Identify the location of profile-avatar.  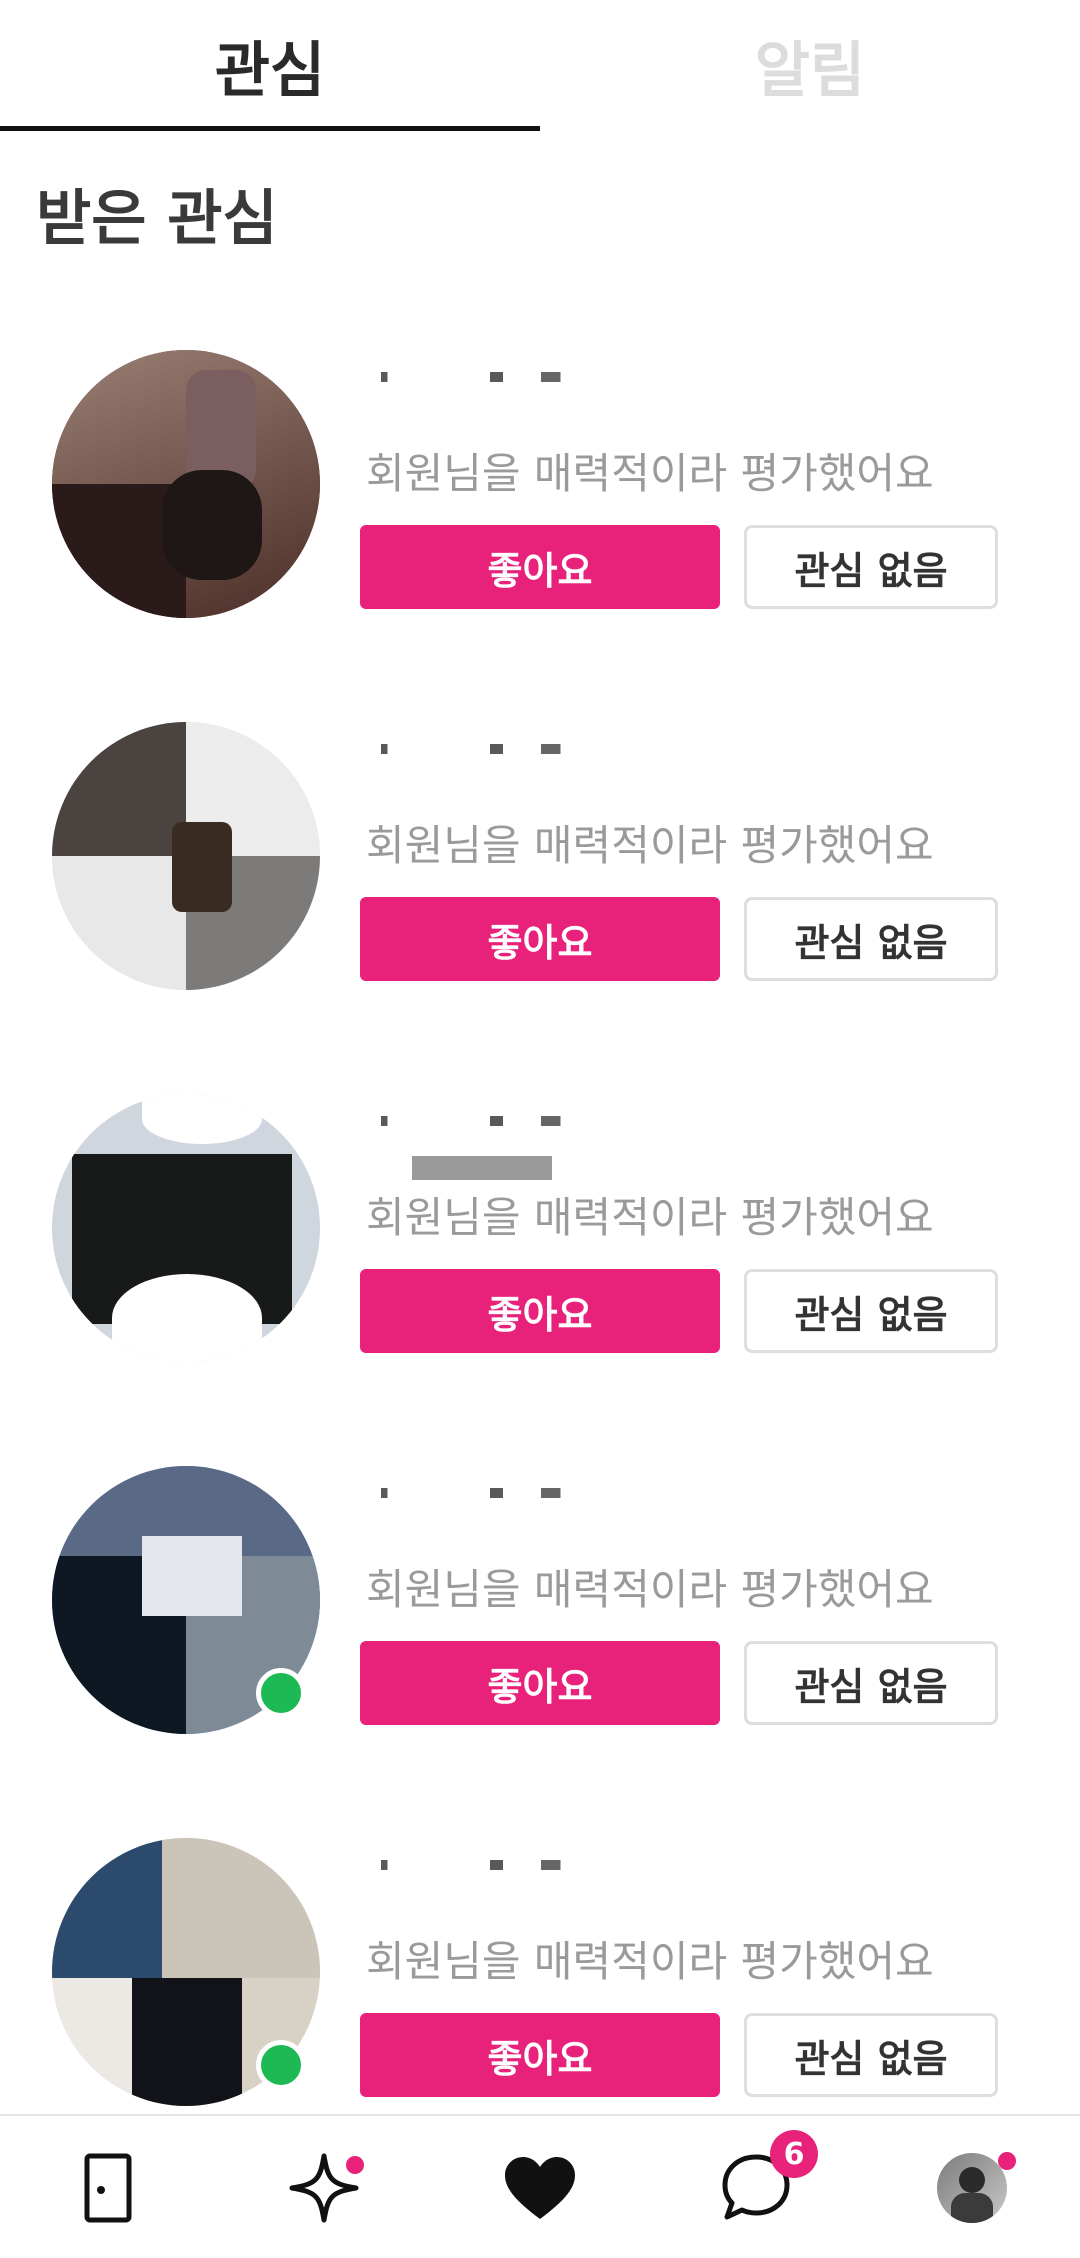
(972, 2188).